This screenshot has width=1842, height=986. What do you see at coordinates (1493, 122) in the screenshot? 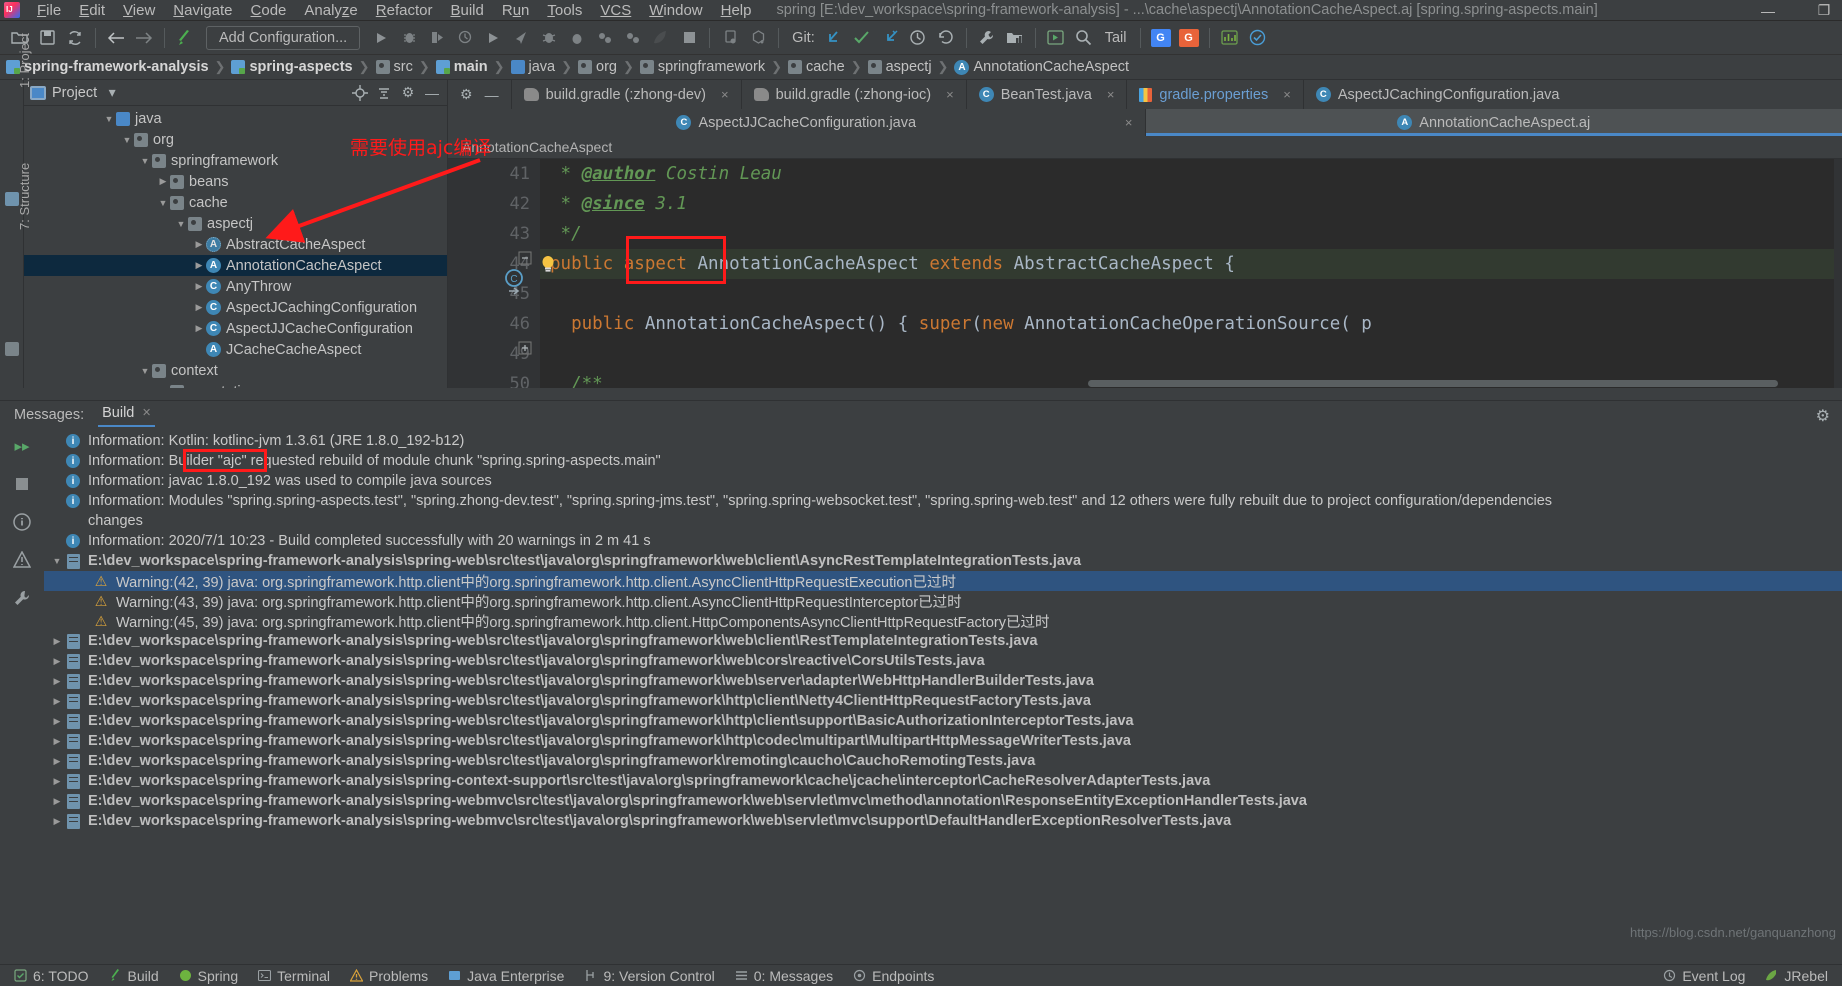
I see `editor-tab-annotationcacheaspect-aj: A AnnotationCacheAspect.aj` at bounding box center [1493, 122].